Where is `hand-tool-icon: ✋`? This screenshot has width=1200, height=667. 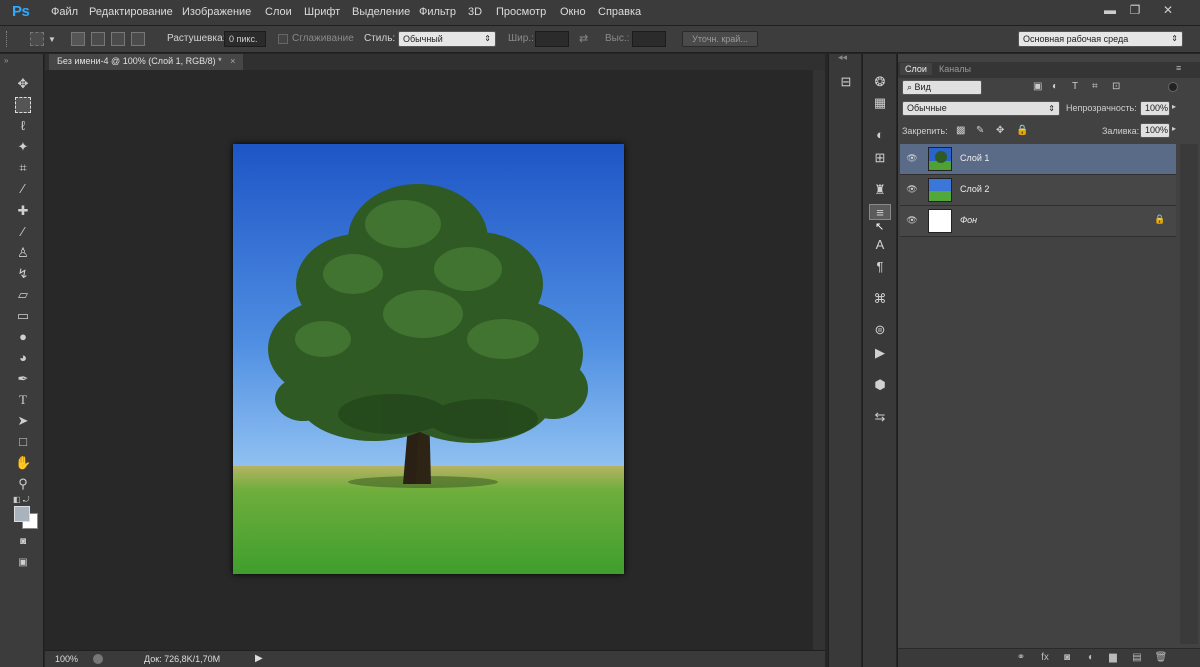
hand-tool-icon: ✋ is located at coordinates (23, 463).